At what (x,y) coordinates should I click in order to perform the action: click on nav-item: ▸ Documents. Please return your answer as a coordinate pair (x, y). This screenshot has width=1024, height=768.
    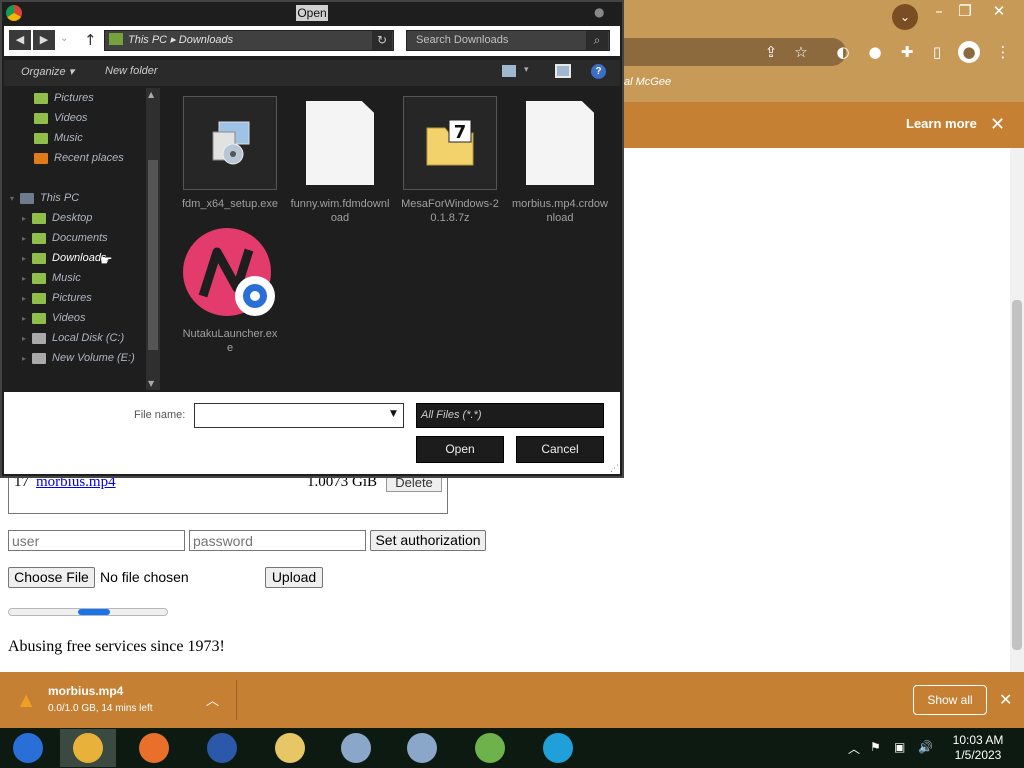
    Looking at the image, I should click on (83, 238).